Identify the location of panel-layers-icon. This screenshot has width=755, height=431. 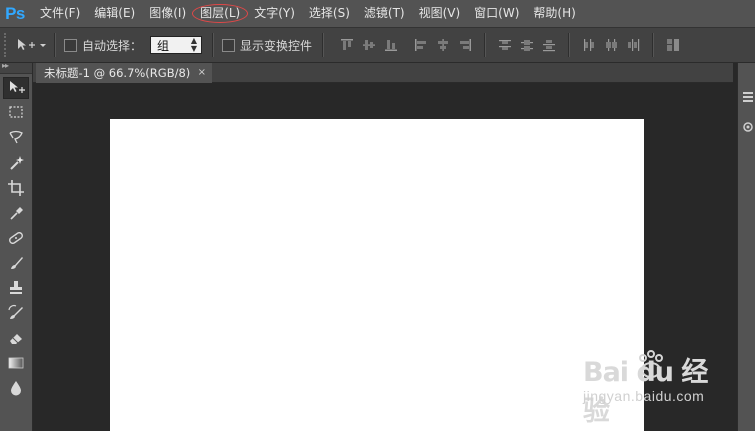
(748, 97).